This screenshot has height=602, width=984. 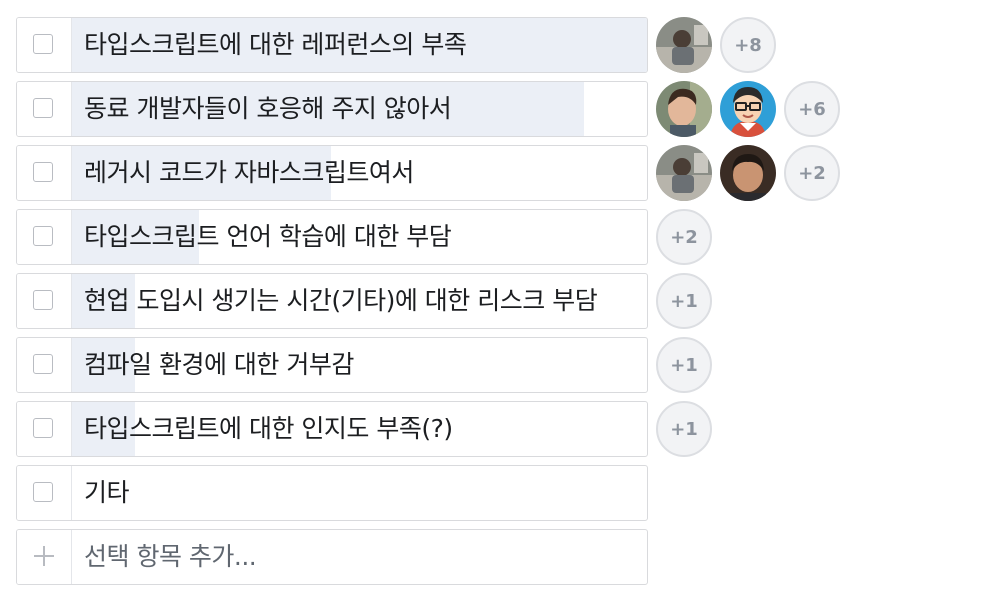 I want to click on poll-option: 레거시 코드가 자바스크립트여서, so click(x=332, y=173).